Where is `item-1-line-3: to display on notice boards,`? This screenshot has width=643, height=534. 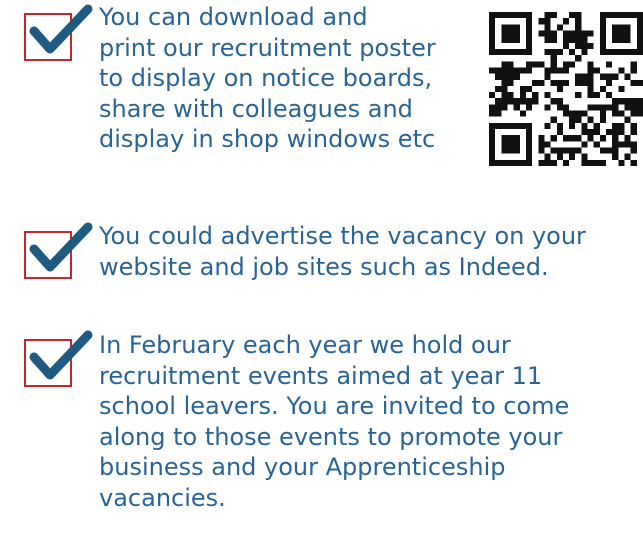 item-1-line-3: to display on notice boards, is located at coordinates (266, 78).